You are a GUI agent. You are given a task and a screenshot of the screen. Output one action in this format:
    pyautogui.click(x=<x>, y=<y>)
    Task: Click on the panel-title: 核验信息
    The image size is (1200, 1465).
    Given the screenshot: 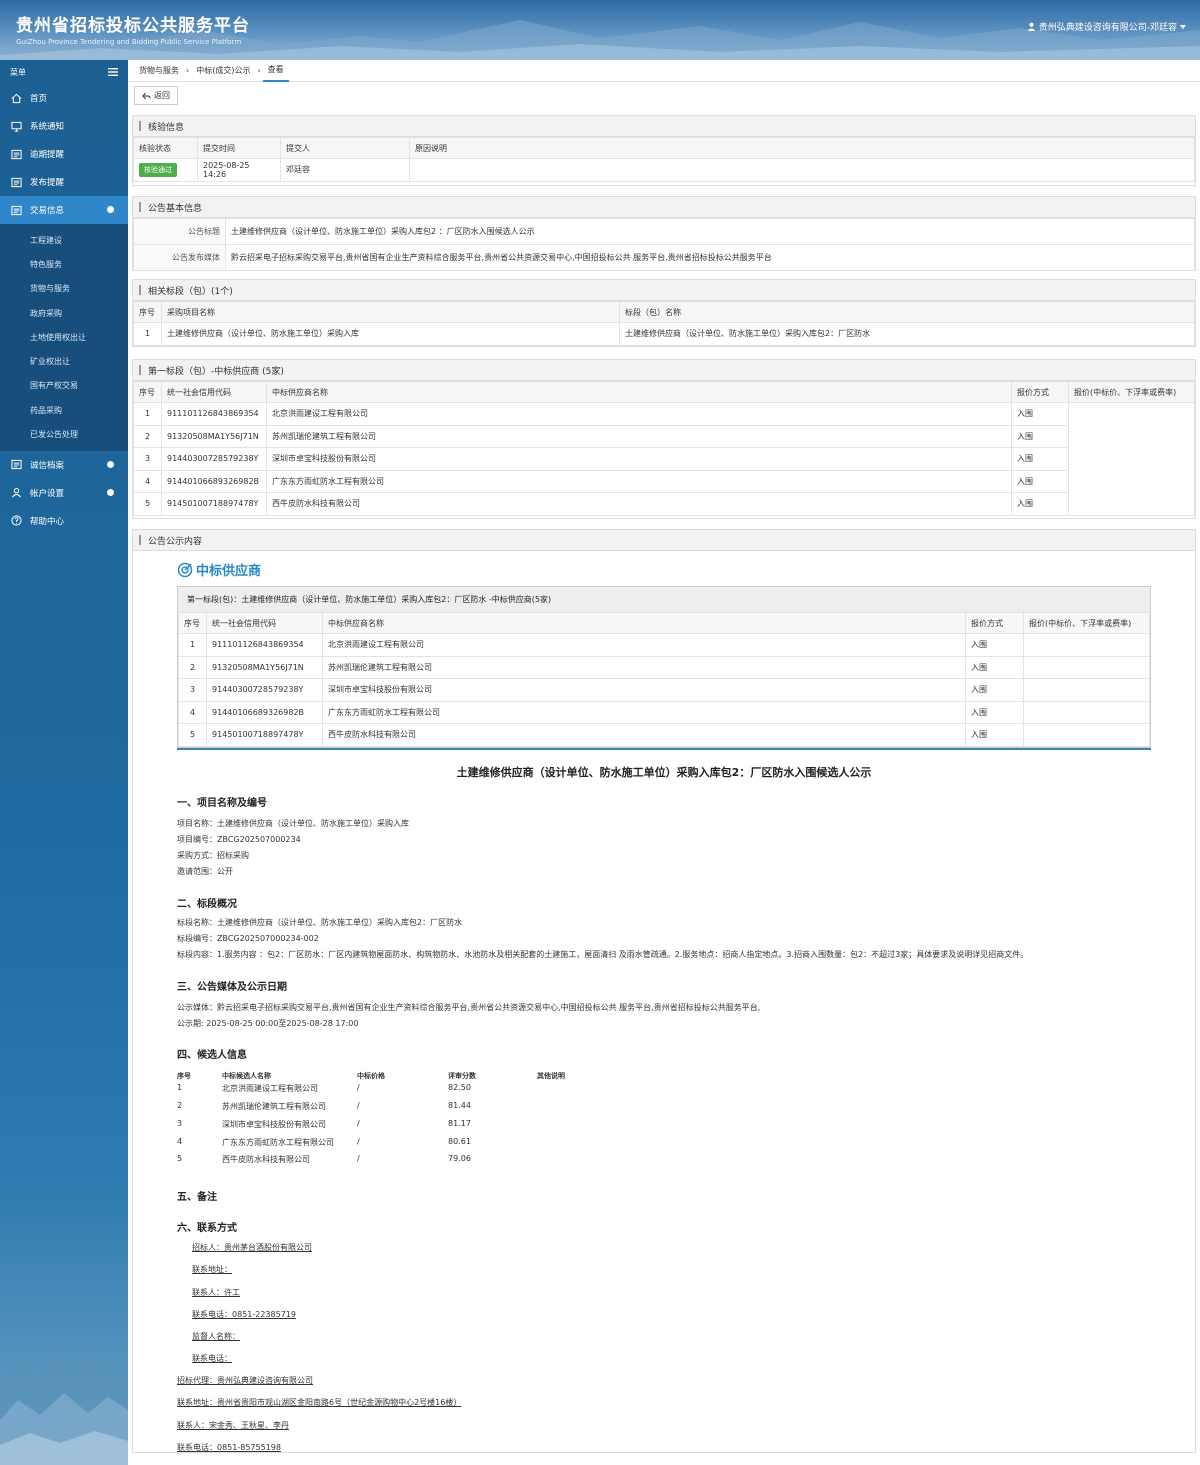 What is the action you would take?
    pyautogui.click(x=664, y=126)
    